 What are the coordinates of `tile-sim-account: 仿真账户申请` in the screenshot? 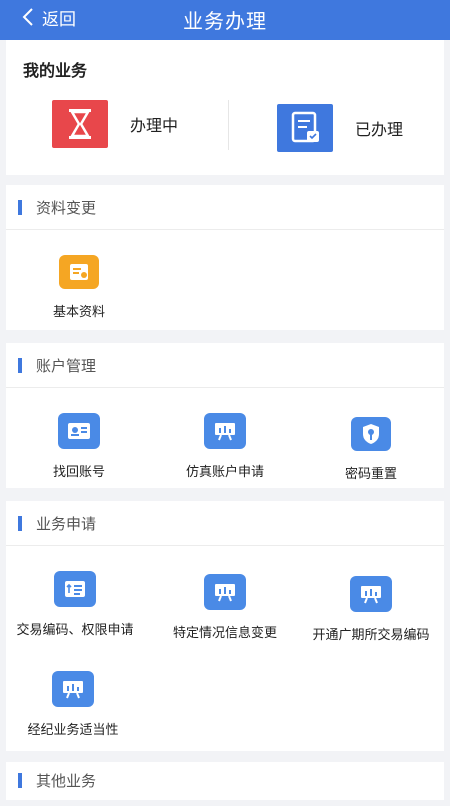 It's located at (225, 446).